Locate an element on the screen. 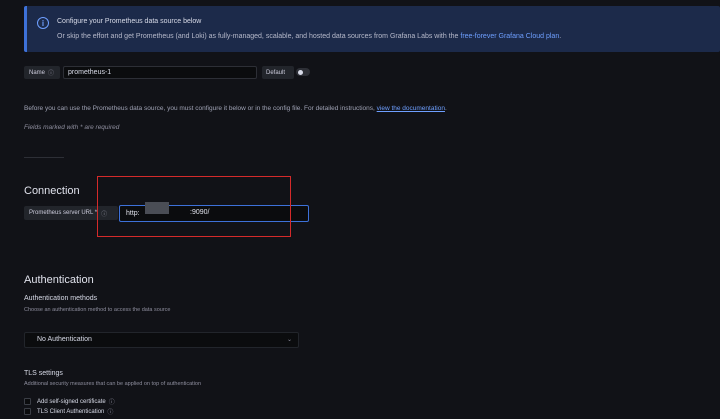  default-toggle is located at coordinates (303, 72).